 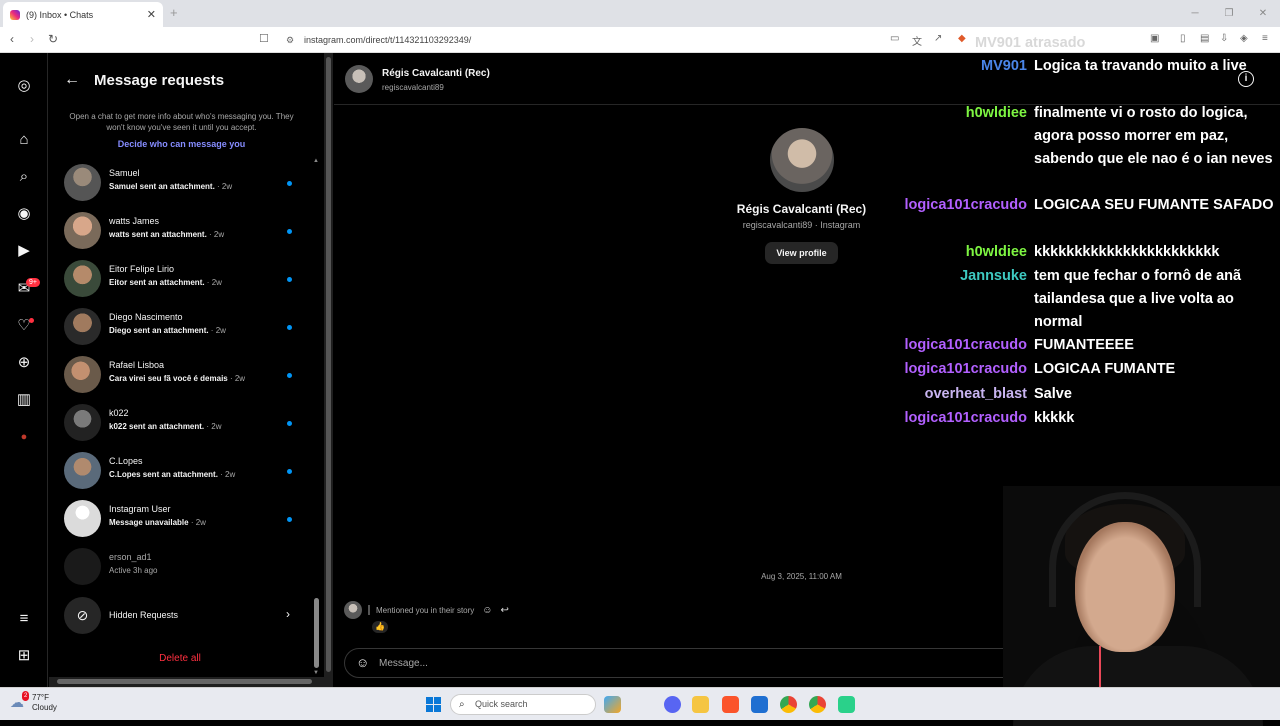 What do you see at coordinates (24, 140) in the screenshot?
I see `home-icon: ⌂` at bounding box center [24, 140].